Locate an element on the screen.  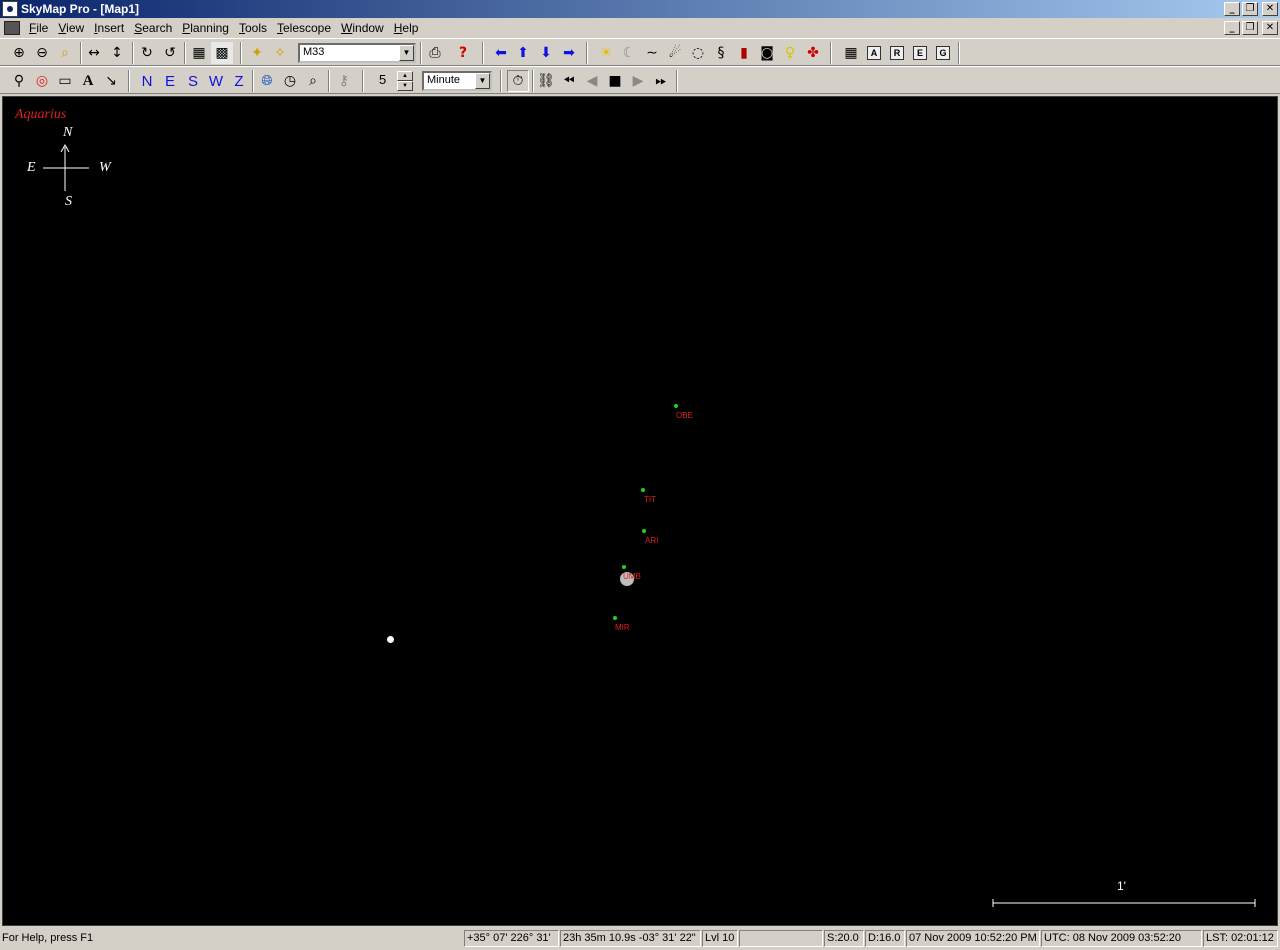
step-back-icon: ◀ is located at coordinates (592, 81).